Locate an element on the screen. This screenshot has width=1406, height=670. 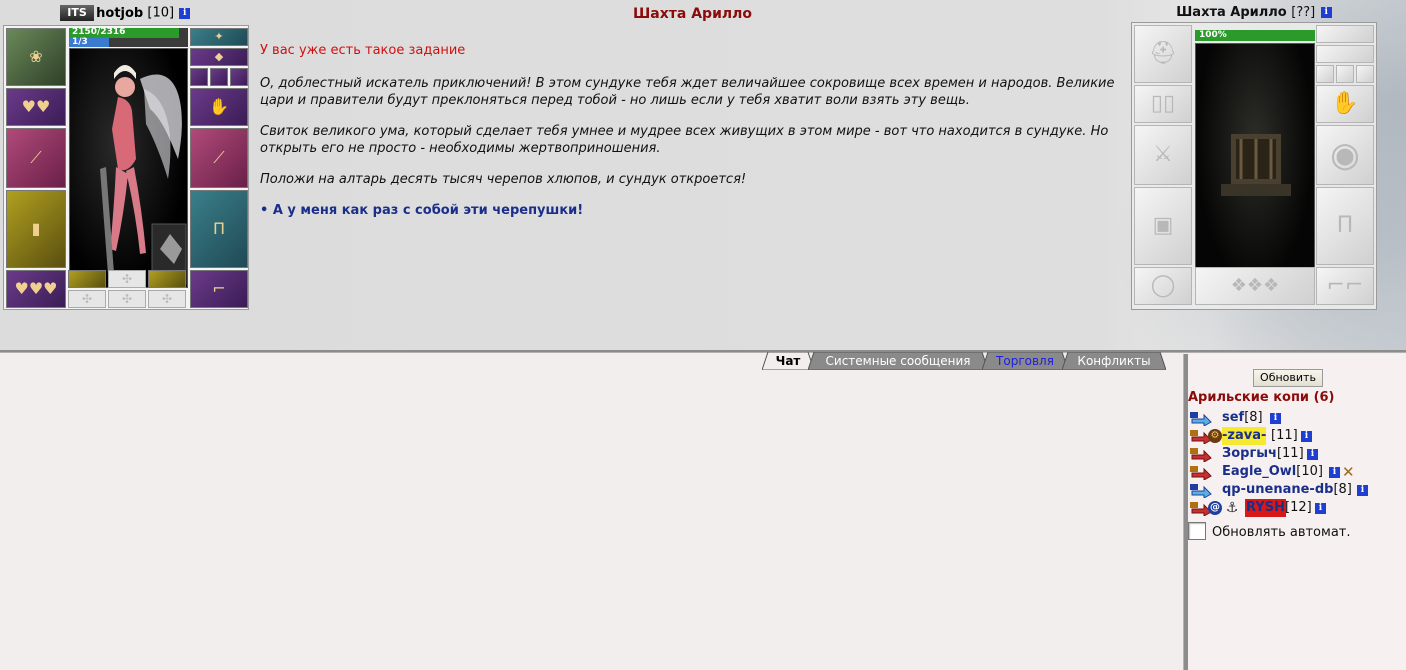
pocket-slot-5: ✣ is located at coordinates (127, 299).